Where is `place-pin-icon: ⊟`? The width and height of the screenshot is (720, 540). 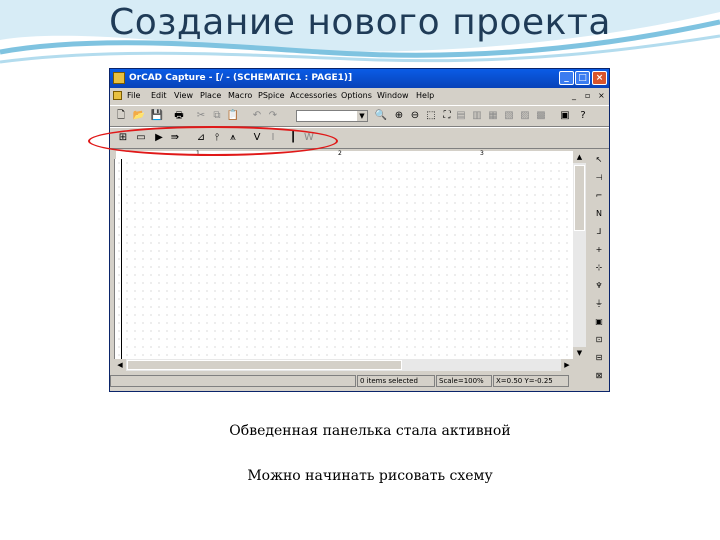 place-pin-icon: ⊟ is located at coordinates (599, 358).